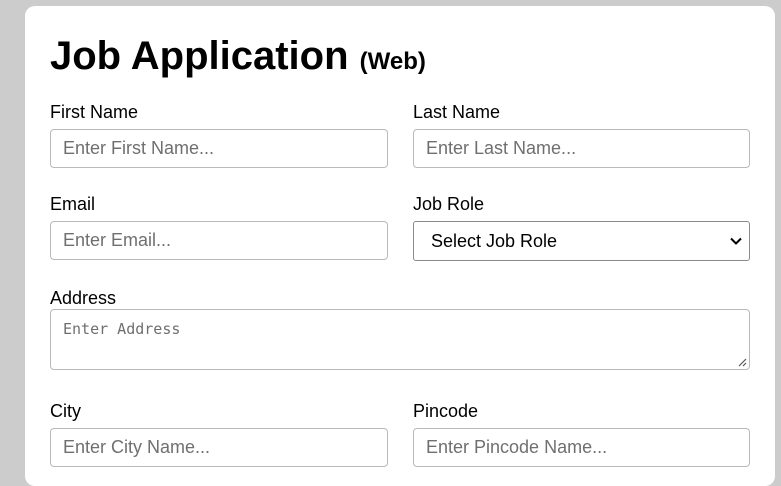 The width and height of the screenshot is (781, 486). Describe the element at coordinates (736, 241) in the screenshot. I see `chevron-down-icon` at that location.